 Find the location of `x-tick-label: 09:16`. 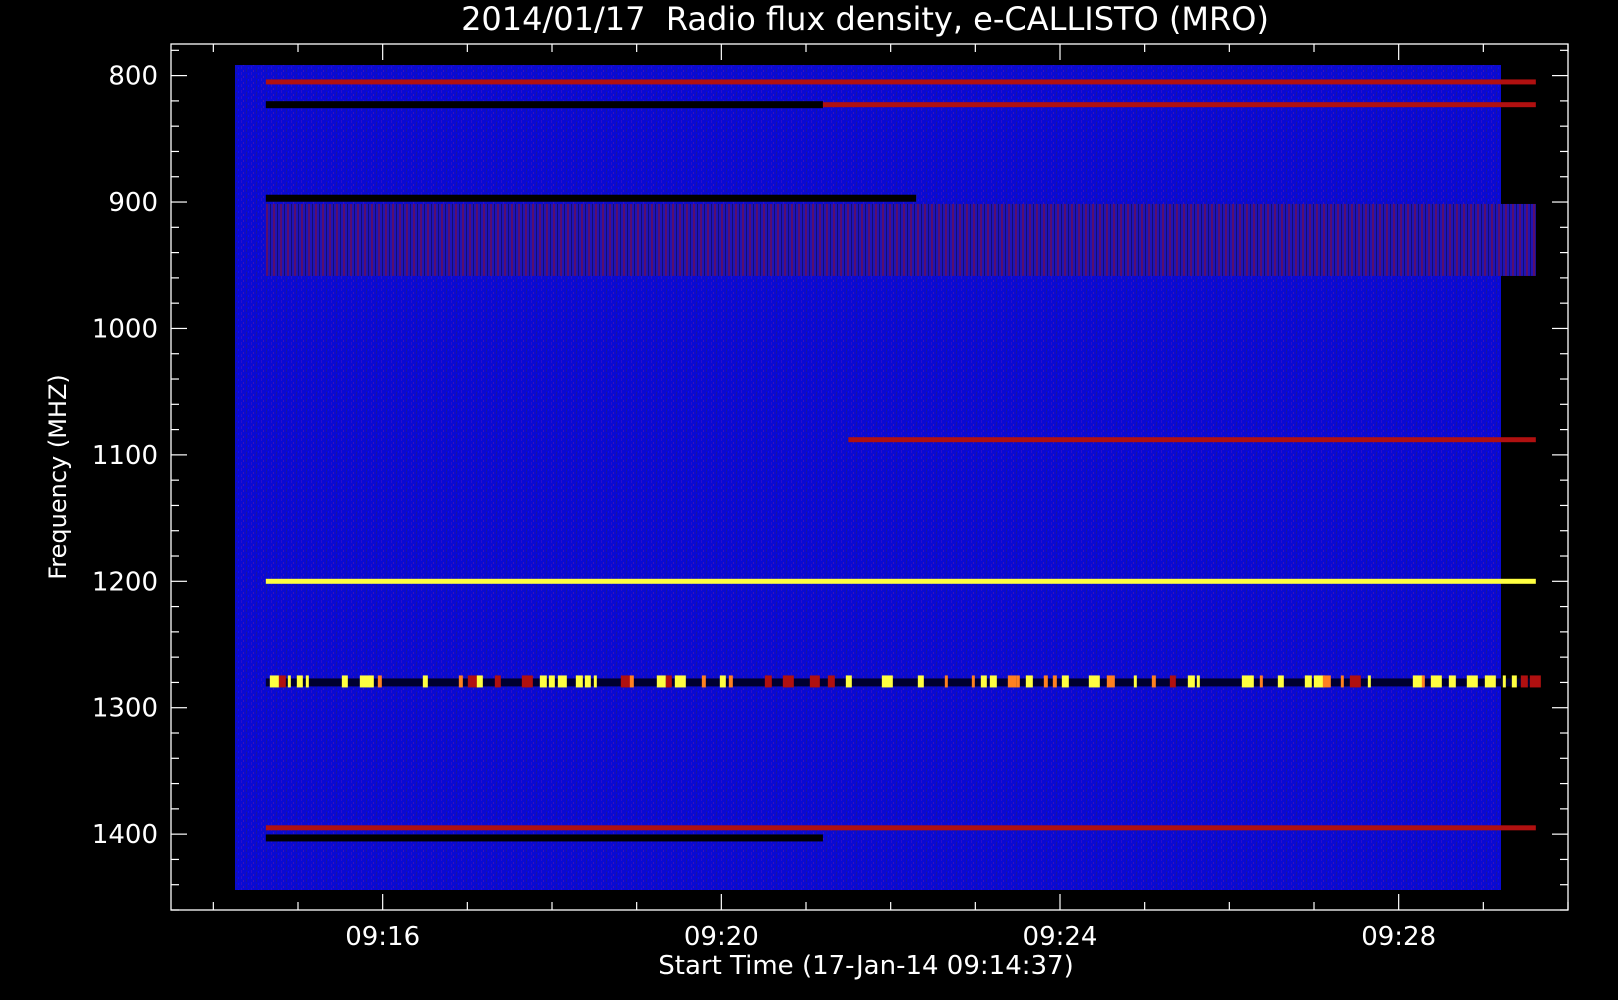

x-tick-label: 09:16 is located at coordinates (382, 937).